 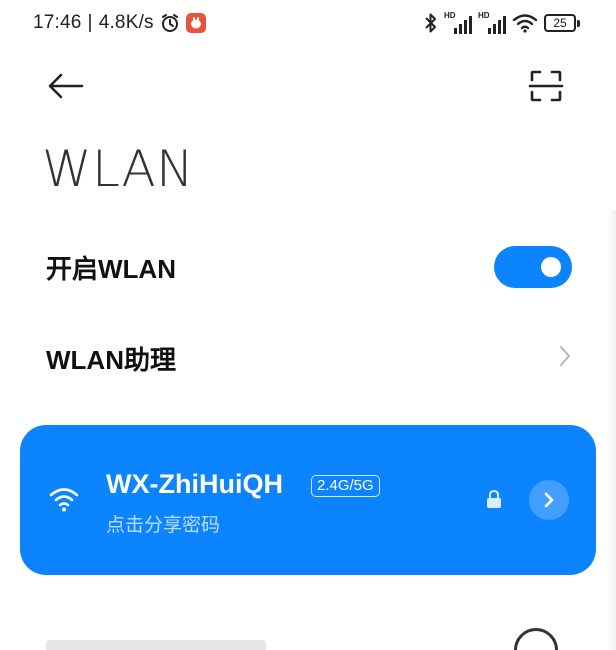 I want to click on arrow-left-icon, so click(x=66, y=86).